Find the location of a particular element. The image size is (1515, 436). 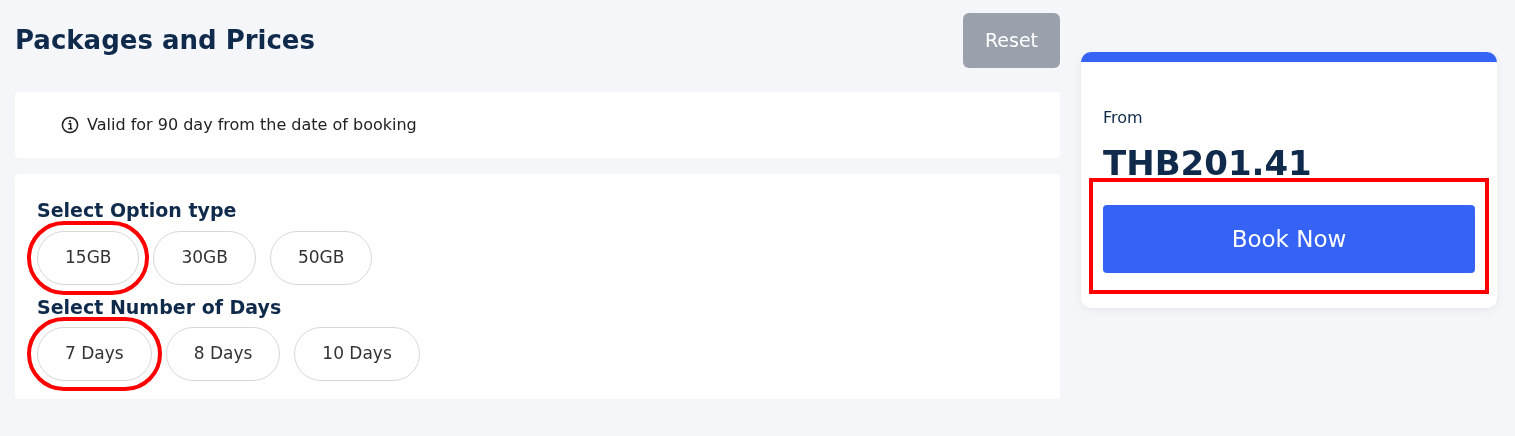

from-label: From is located at coordinates (1123, 118).